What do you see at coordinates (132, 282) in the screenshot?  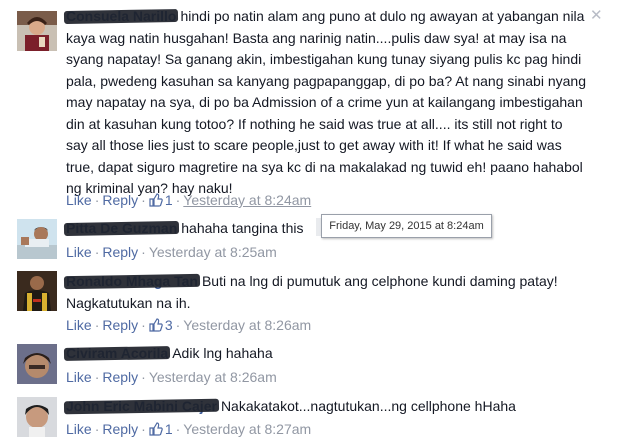 I see `comment-author: Ronaldo Mhaga Tan` at bounding box center [132, 282].